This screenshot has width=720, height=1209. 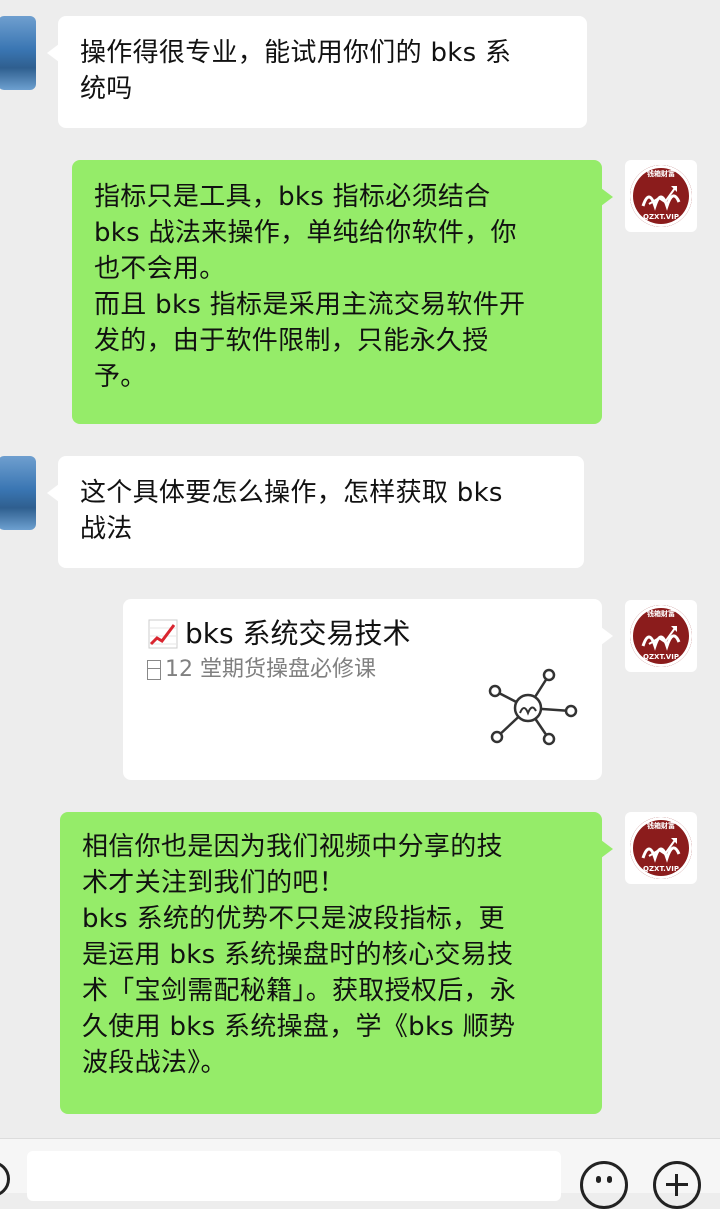 What do you see at coordinates (298, 633) in the screenshot?
I see `card-title: bks 系统交易技术` at bounding box center [298, 633].